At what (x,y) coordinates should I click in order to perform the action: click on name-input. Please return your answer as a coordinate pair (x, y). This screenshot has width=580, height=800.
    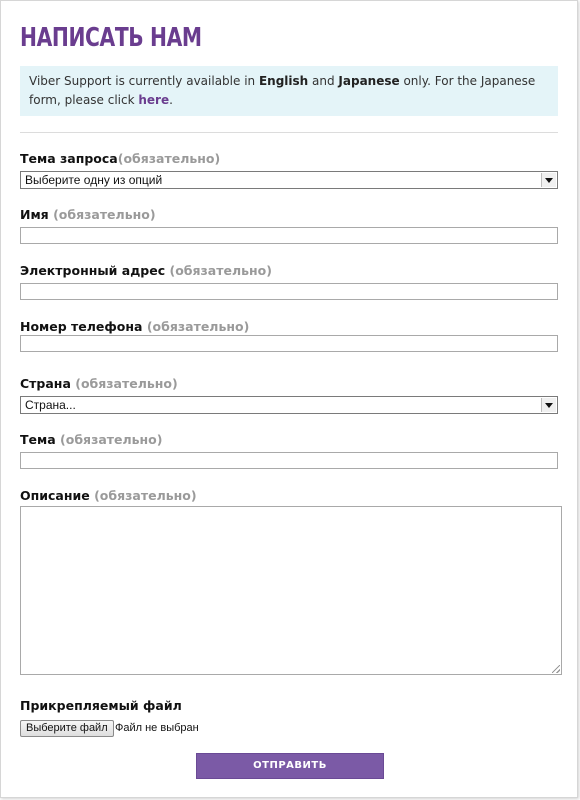
    Looking at the image, I should click on (289, 235).